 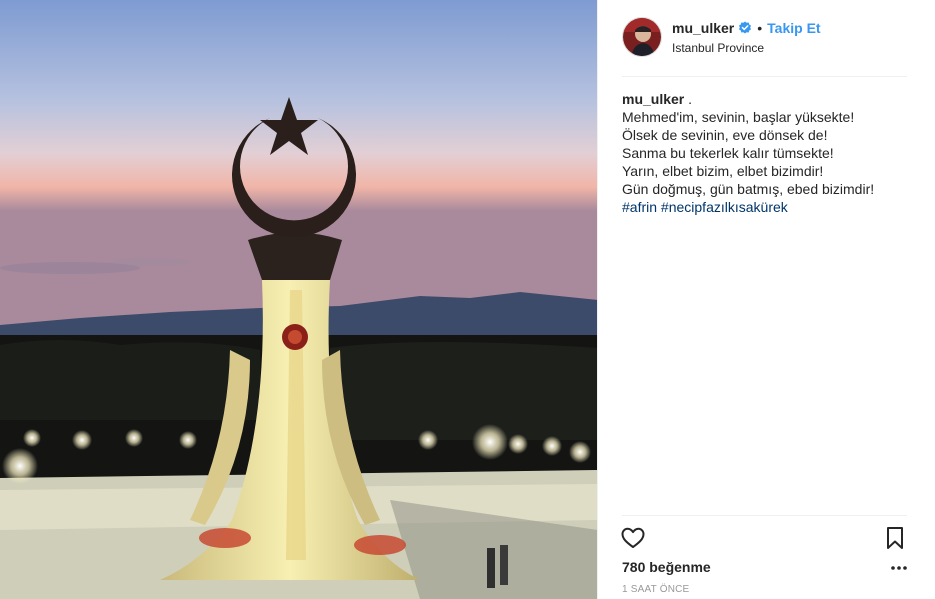 What do you see at coordinates (793, 28) in the screenshot?
I see `follow-button: Takip Et` at bounding box center [793, 28].